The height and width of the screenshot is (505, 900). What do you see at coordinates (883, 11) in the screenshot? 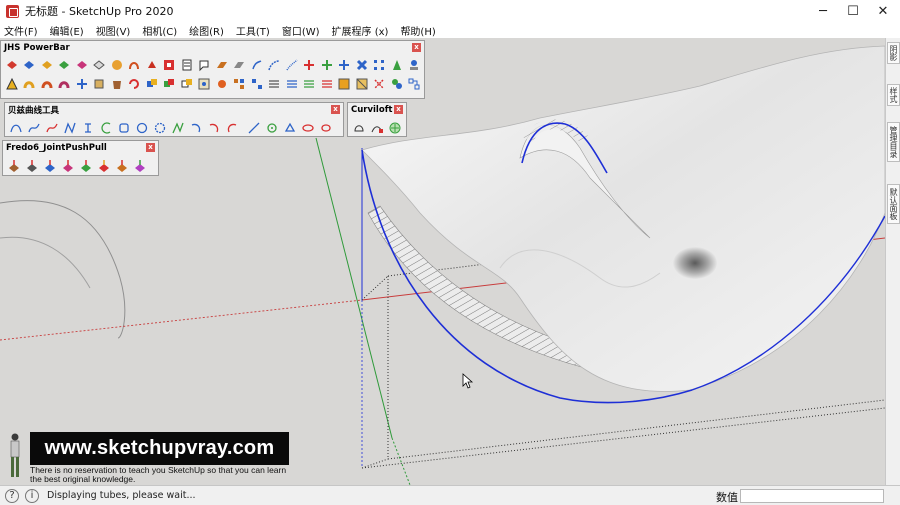
I see `close-button: ✕` at bounding box center [883, 11].